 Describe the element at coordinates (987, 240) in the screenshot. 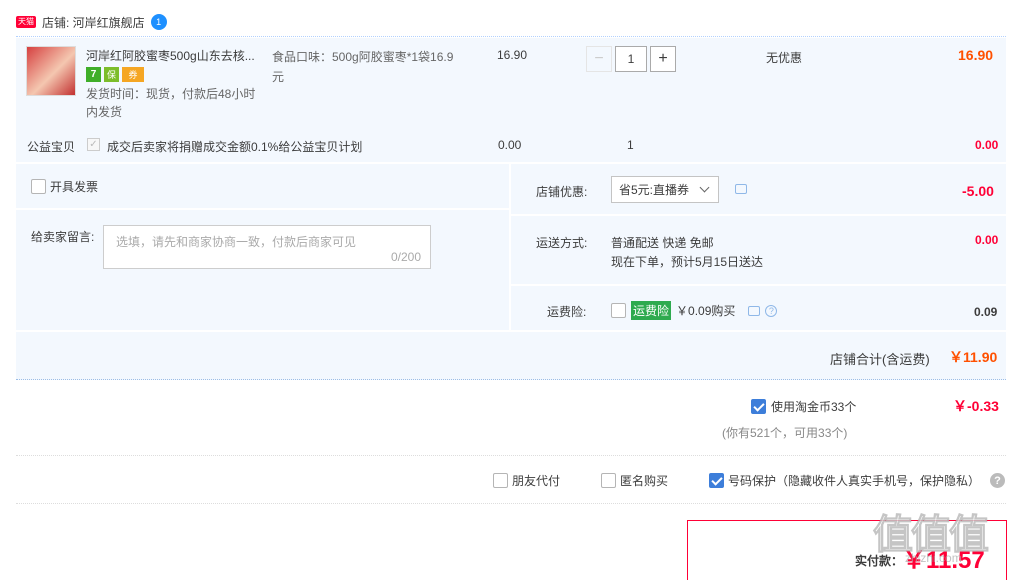

I see `shipping-amount: 0.00` at that location.